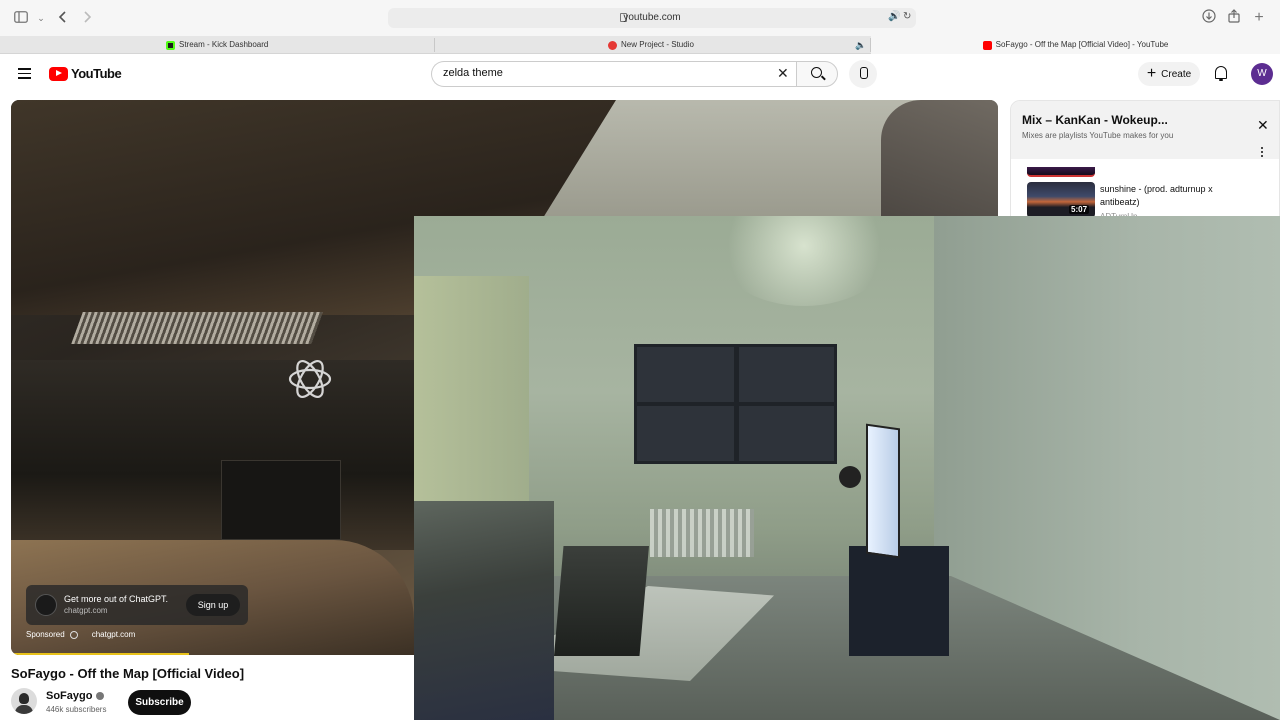  Describe the element at coordinates (939, 158) in the screenshot. I see `video-frame-figure` at that location.